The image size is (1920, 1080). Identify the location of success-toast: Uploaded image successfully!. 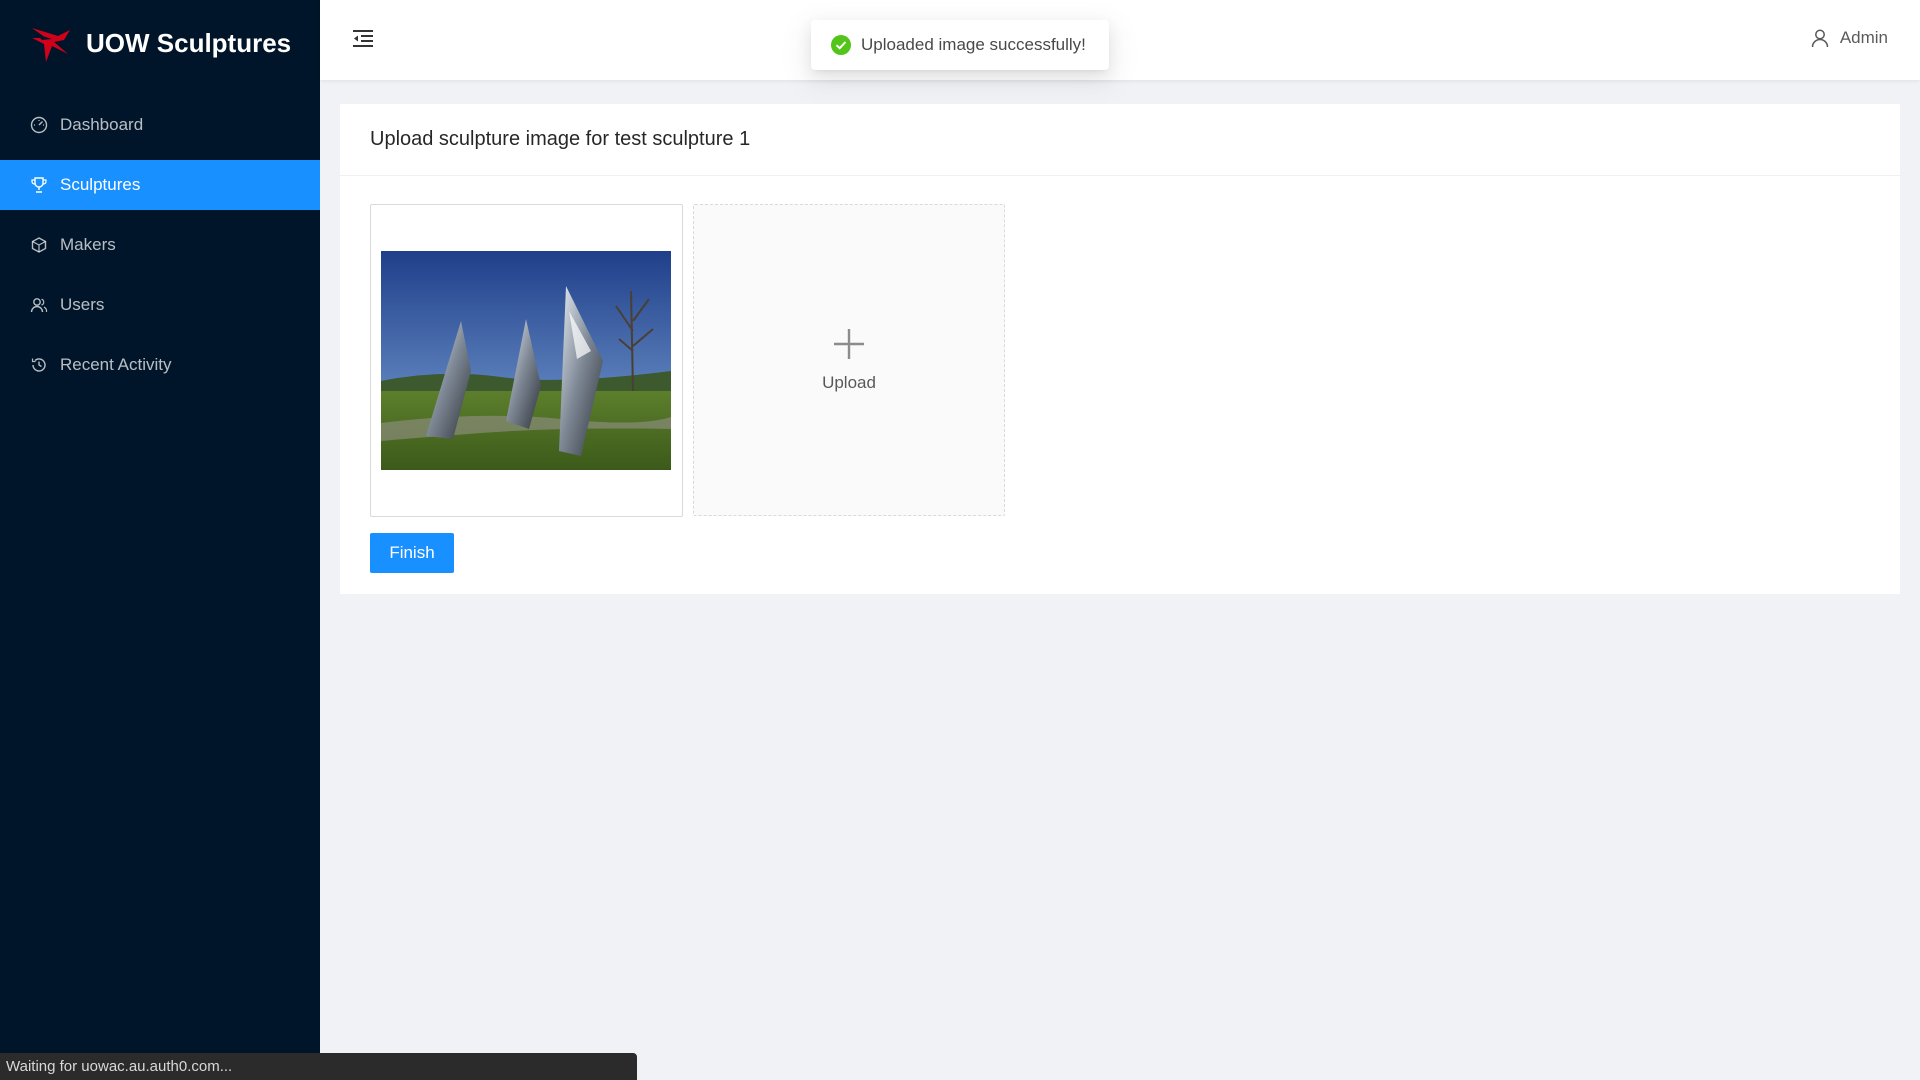
(960, 45).